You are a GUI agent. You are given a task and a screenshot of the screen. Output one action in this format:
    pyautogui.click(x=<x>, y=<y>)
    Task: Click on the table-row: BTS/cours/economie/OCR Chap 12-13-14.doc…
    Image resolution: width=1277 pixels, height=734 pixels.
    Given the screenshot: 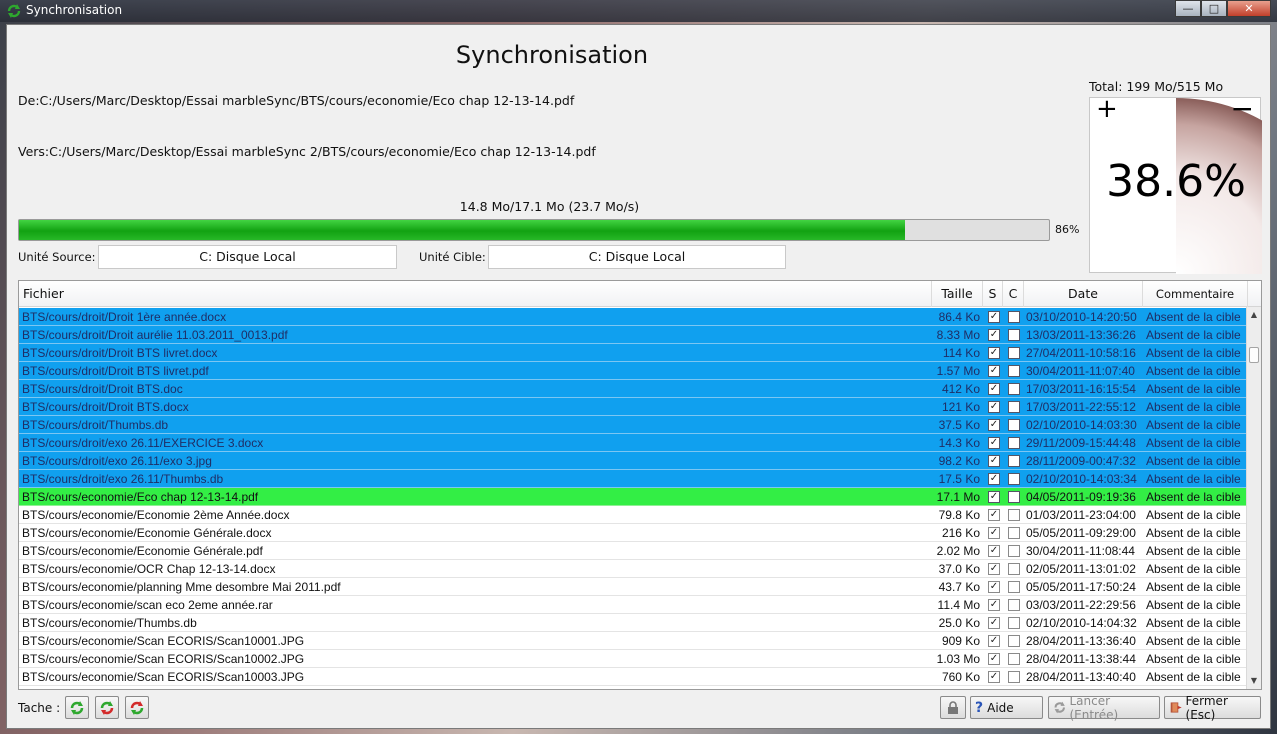 What is the action you would take?
    pyautogui.click(x=633, y=569)
    